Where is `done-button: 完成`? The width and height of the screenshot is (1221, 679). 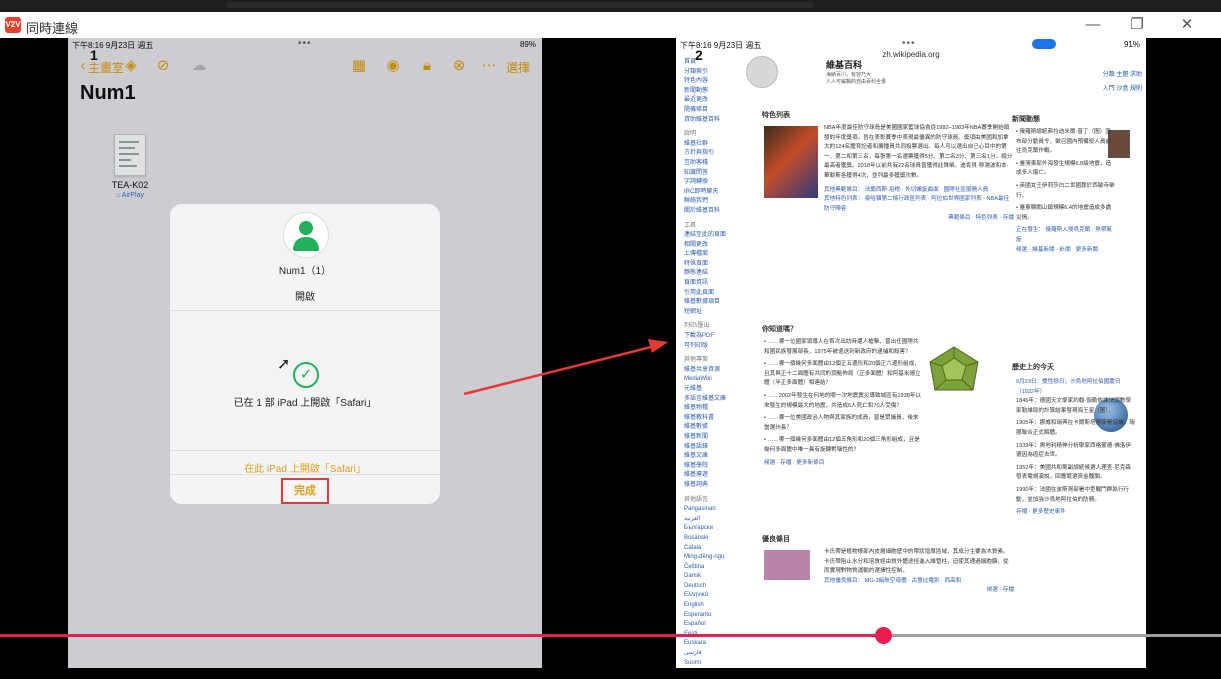
done-button: 完成 is located at coordinates (305, 491).